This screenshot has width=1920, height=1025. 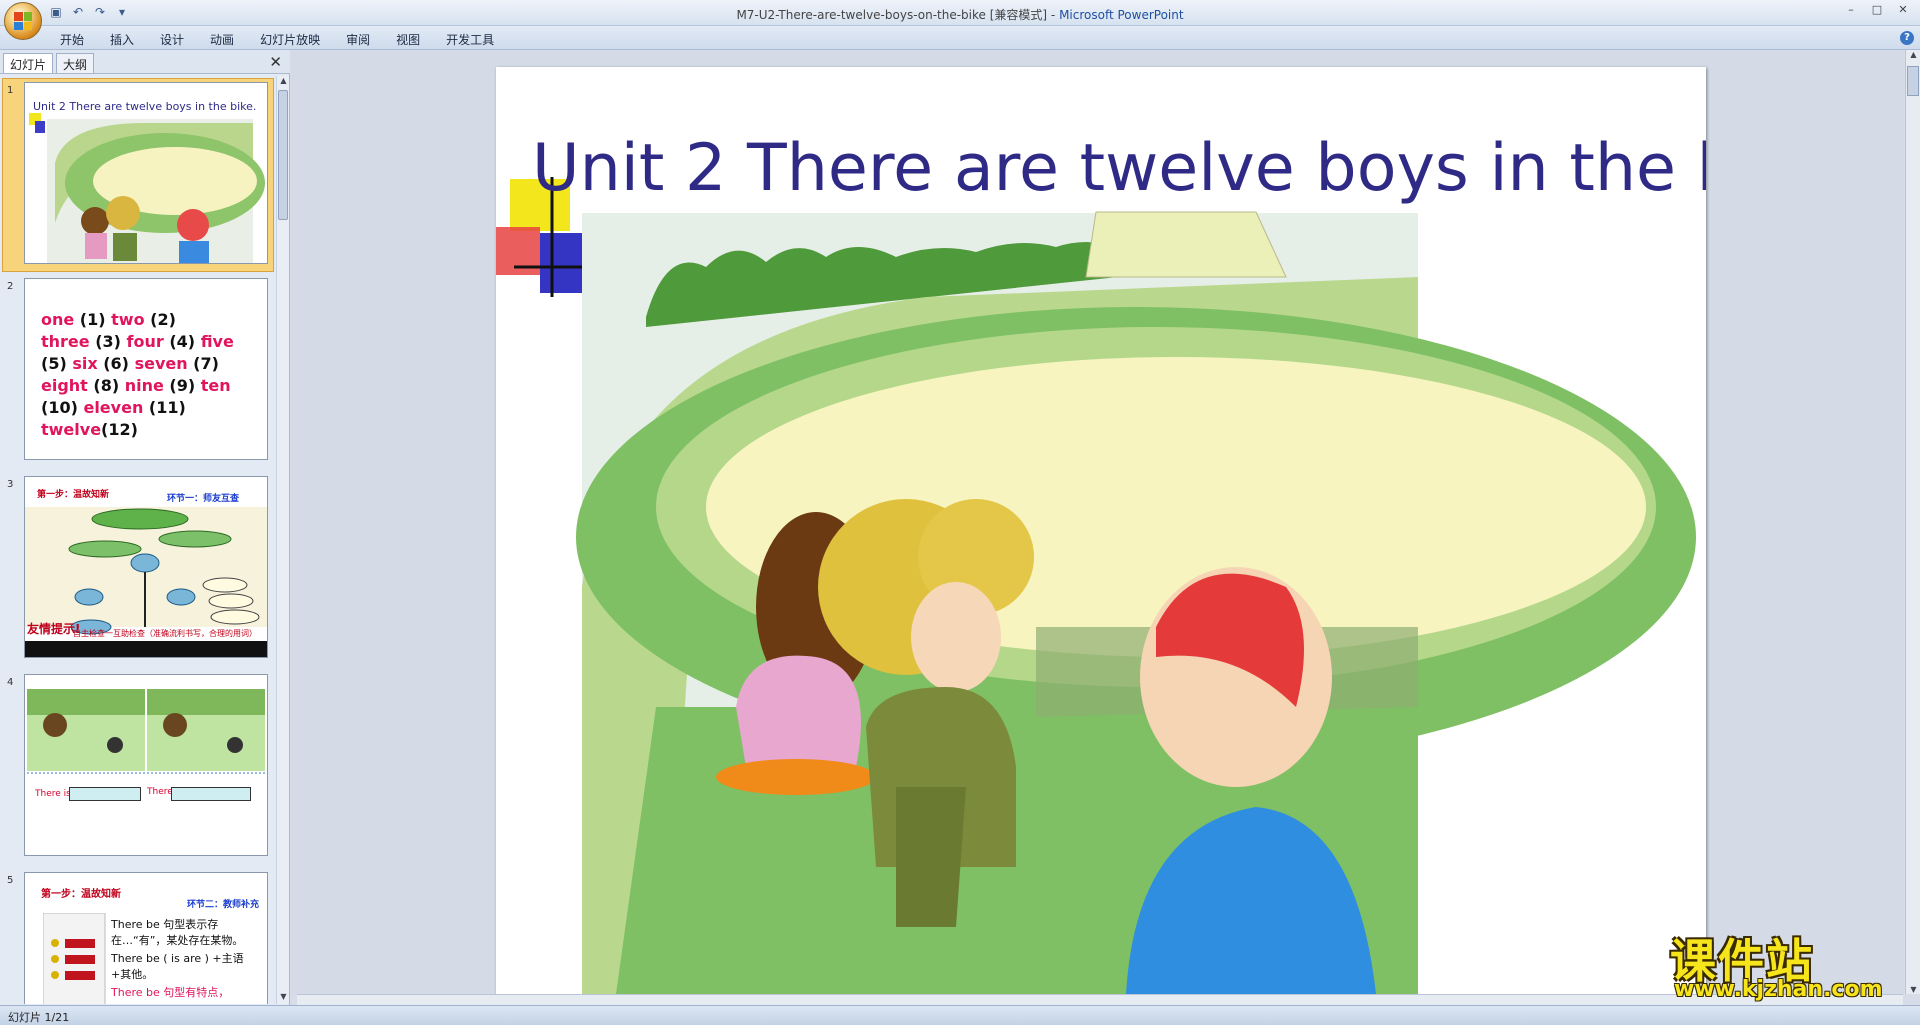 What do you see at coordinates (65, 341) in the screenshot?
I see `number-word: three` at bounding box center [65, 341].